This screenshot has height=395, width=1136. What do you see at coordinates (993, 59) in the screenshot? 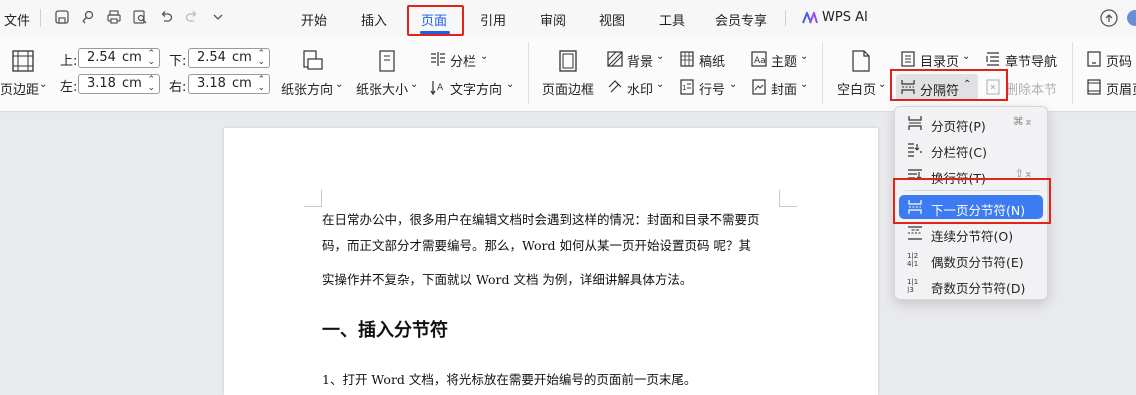
I see `chapter-nav-icon` at bounding box center [993, 59].